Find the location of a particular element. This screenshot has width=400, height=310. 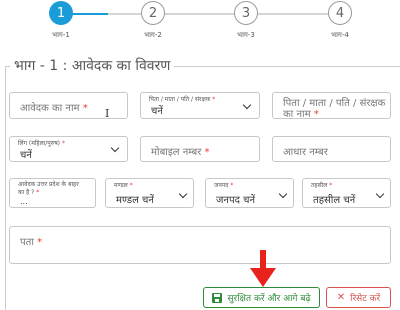

mobile-input: मोबाइल नम्बर * is located at coordinates (200, 149).